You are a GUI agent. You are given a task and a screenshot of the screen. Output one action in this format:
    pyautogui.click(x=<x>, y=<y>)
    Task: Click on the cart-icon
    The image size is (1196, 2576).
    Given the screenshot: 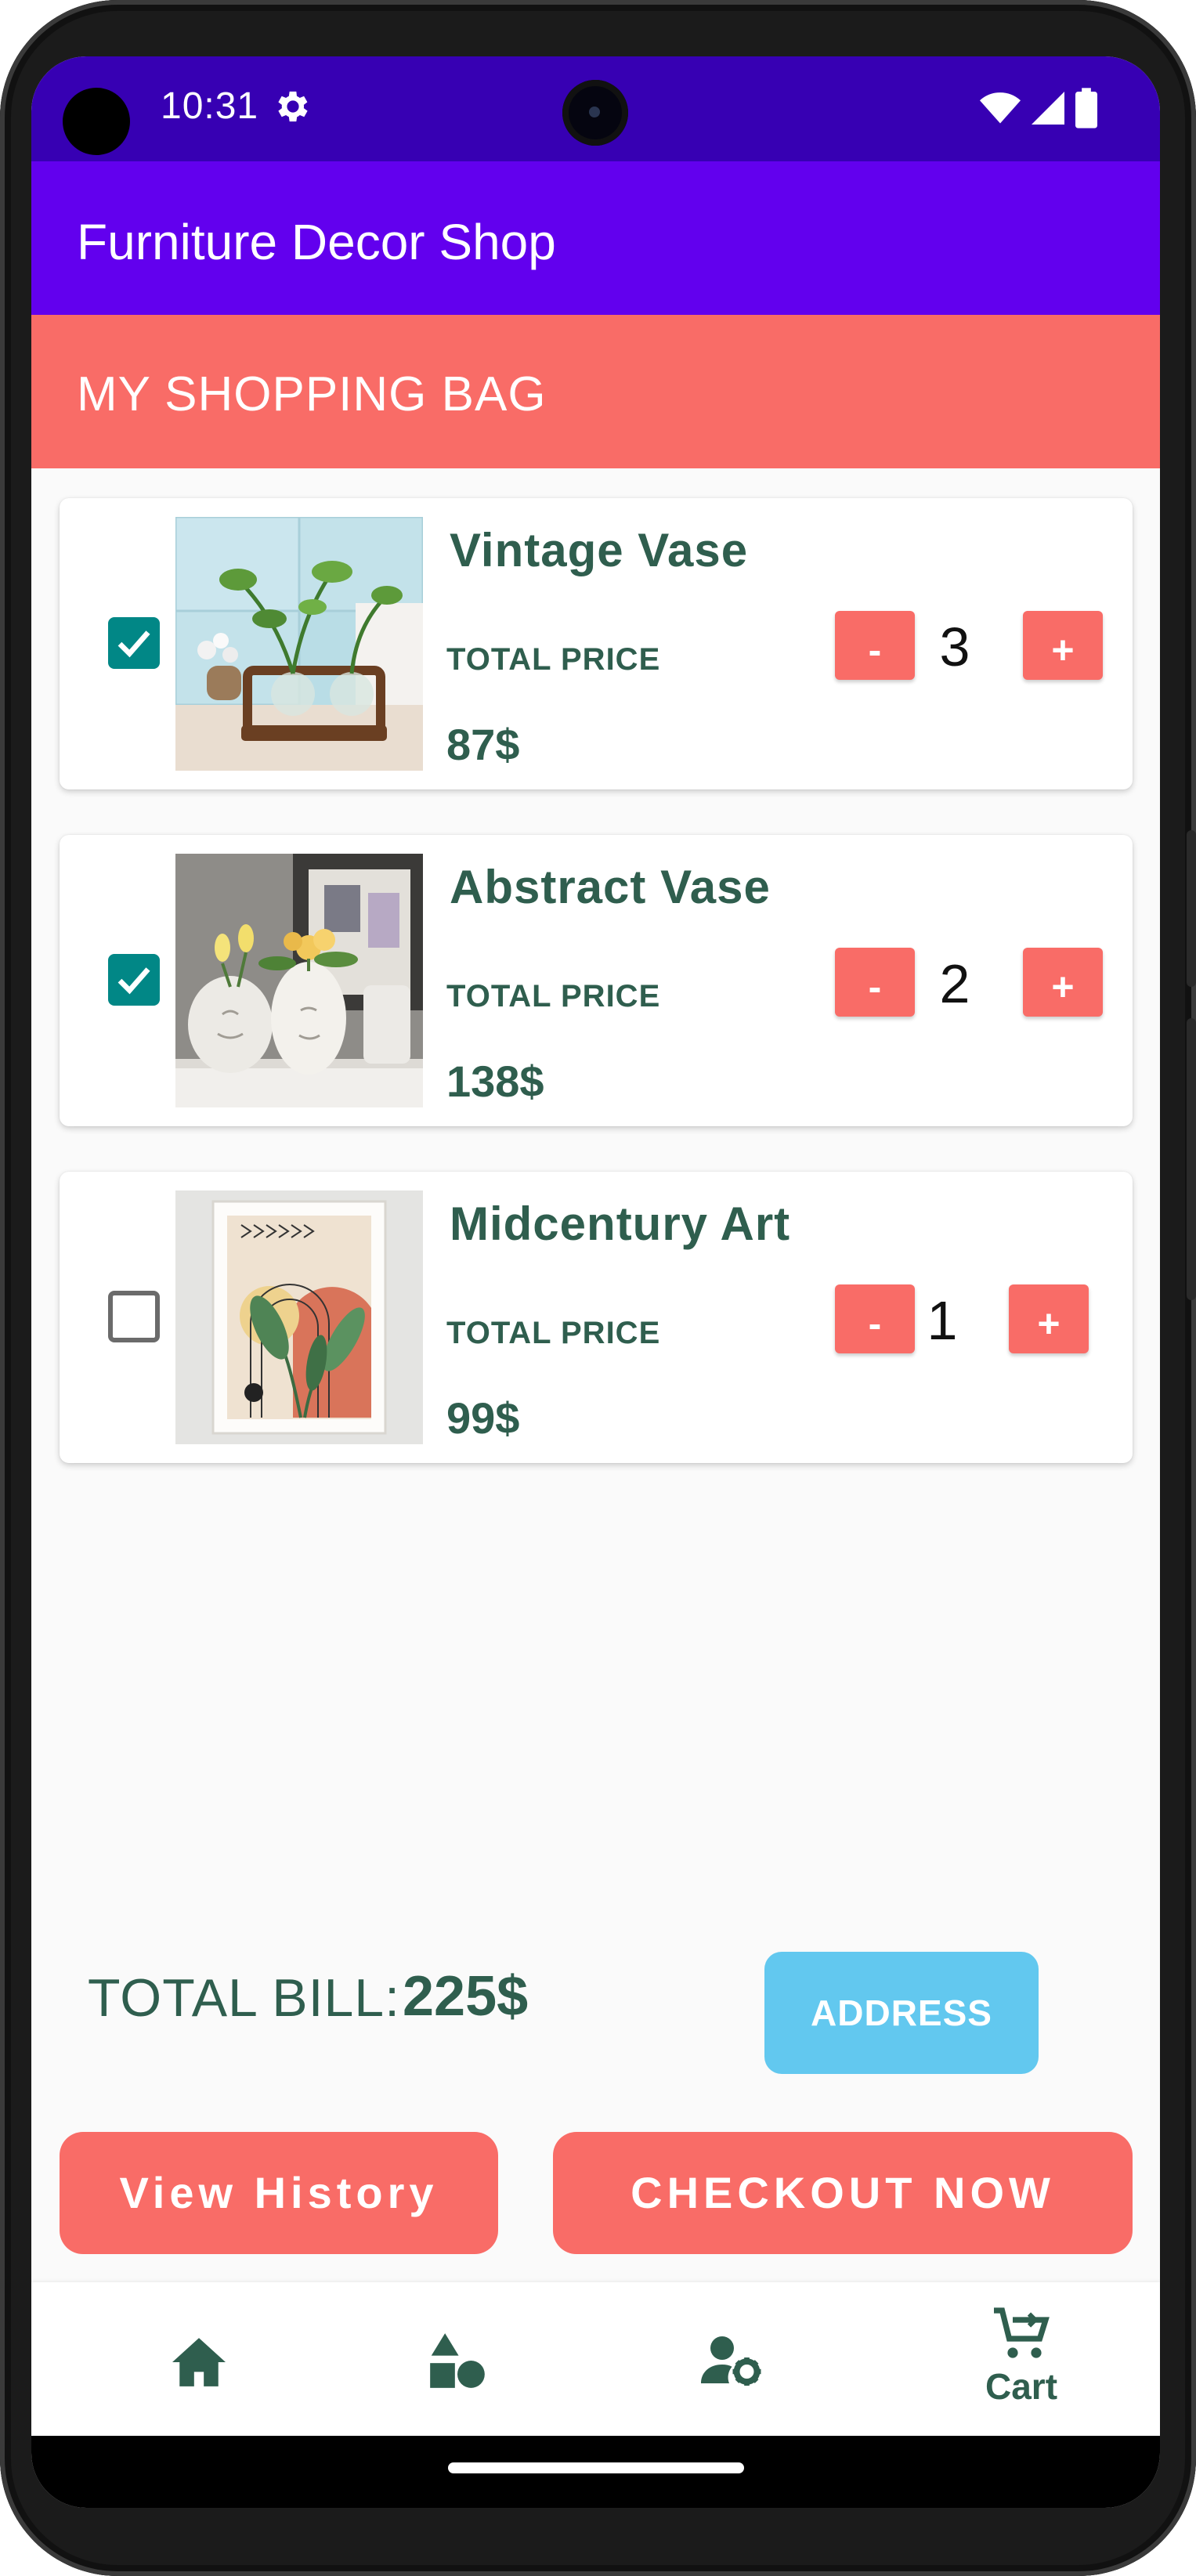 What is the action you would take?
    pyautogui.click(x=1022, y=2332)
    